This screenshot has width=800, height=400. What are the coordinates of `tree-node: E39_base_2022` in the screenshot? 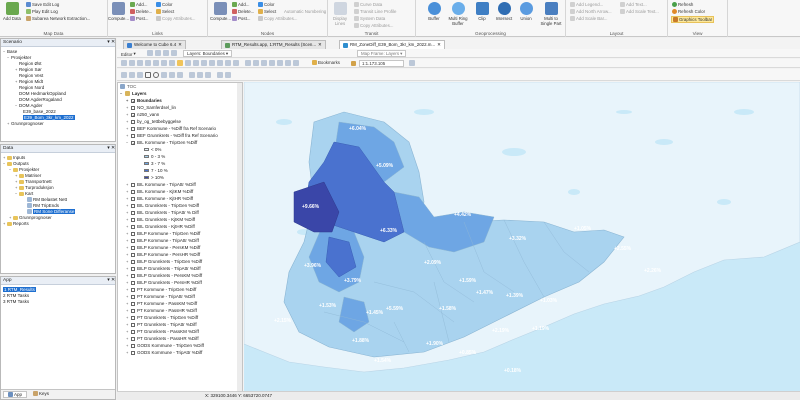 It's located at (39, 111).